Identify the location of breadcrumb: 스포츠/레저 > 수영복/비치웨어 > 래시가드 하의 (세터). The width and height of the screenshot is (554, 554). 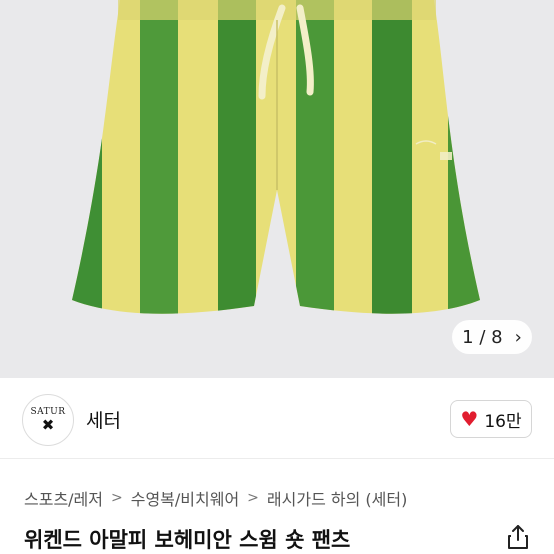
(215, 498).